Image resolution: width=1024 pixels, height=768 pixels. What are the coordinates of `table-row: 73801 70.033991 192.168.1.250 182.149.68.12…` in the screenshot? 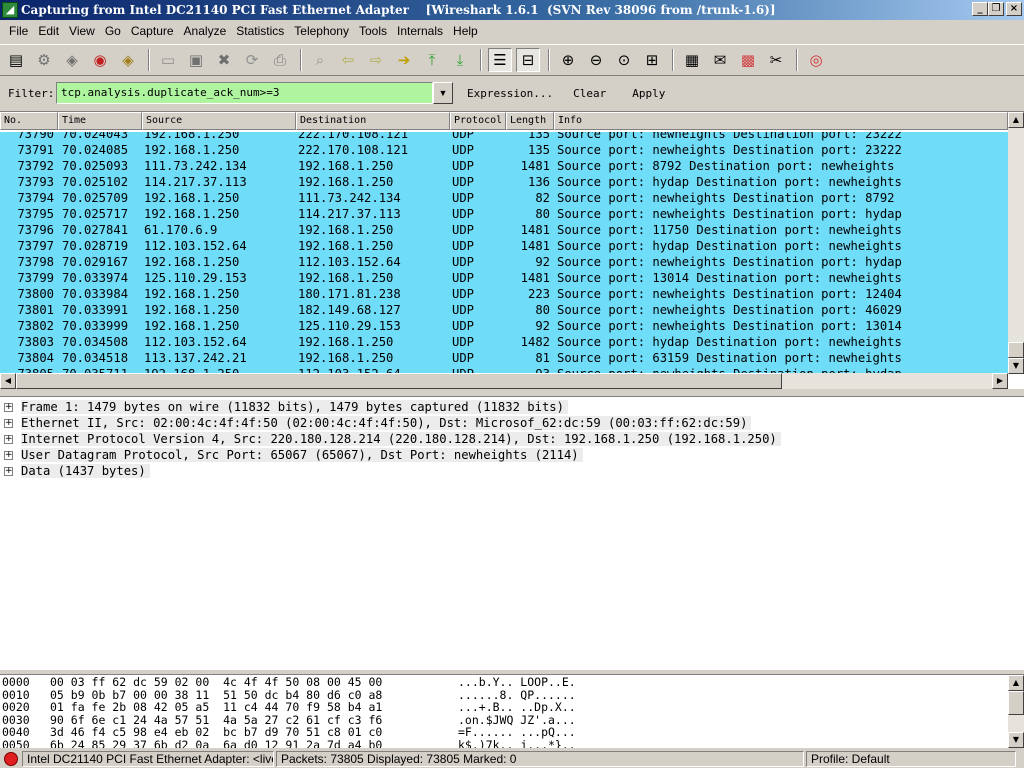 It's located at (504, 310).